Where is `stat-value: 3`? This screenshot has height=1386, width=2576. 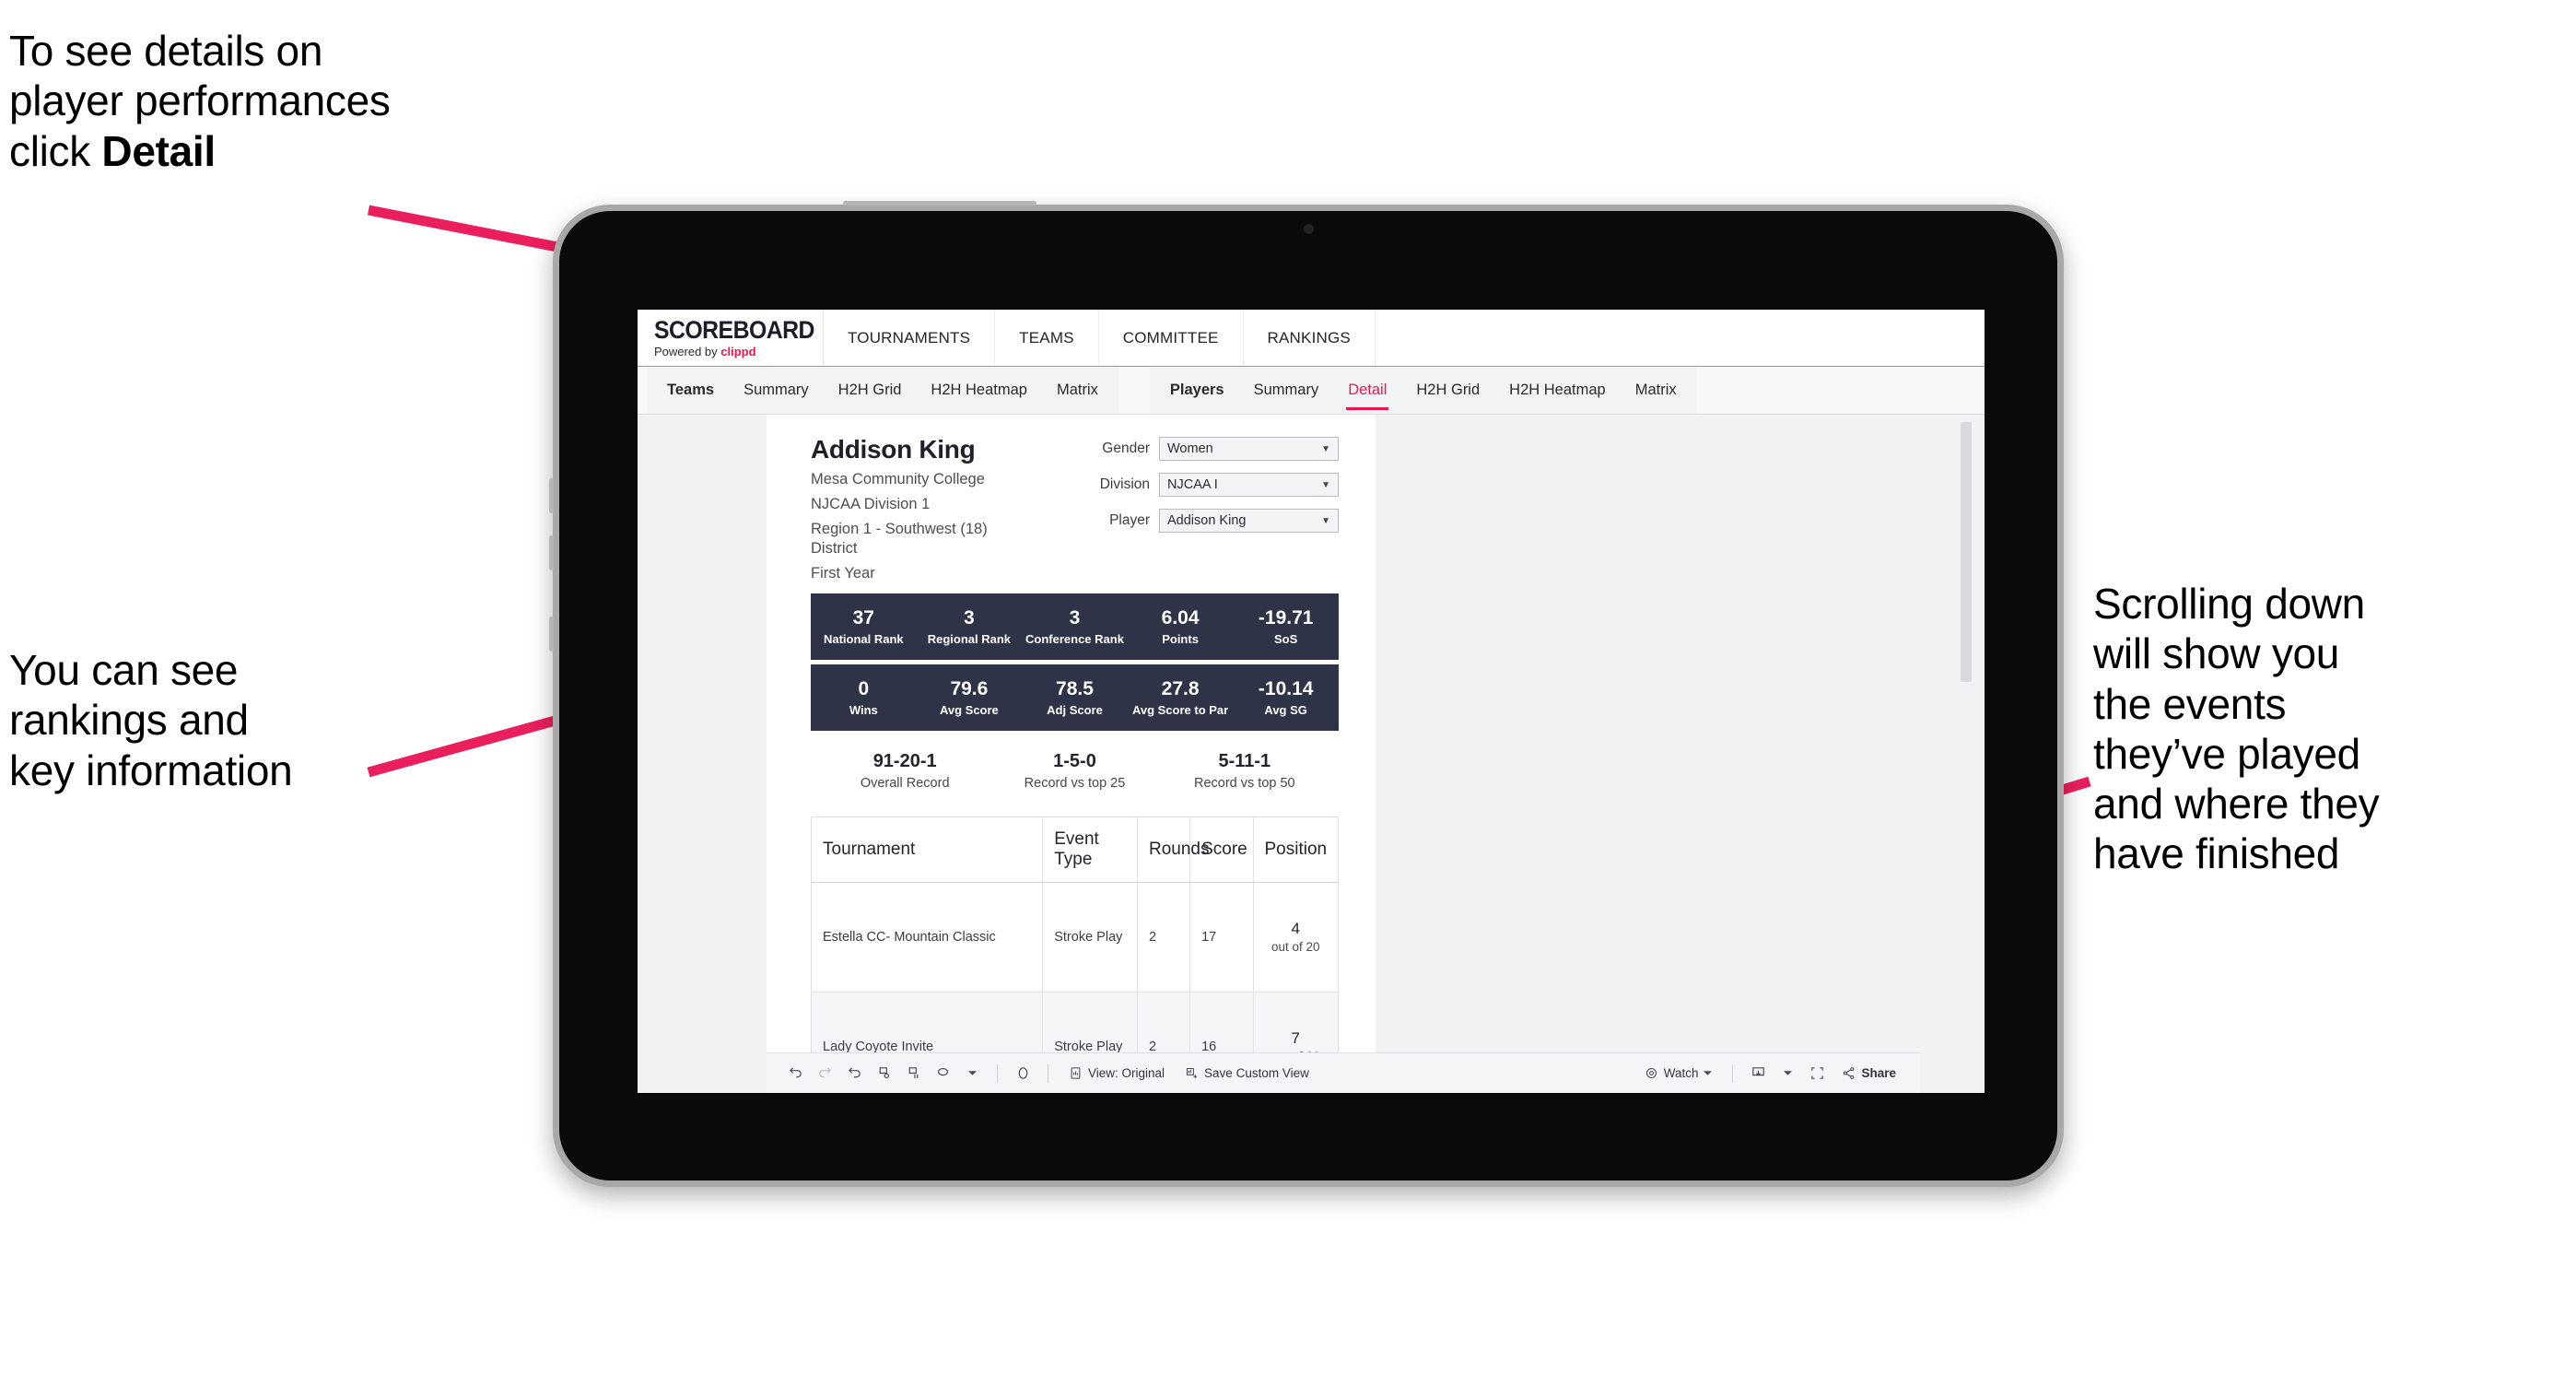
stat-value: 3 is located at coordinates (1075, 617).